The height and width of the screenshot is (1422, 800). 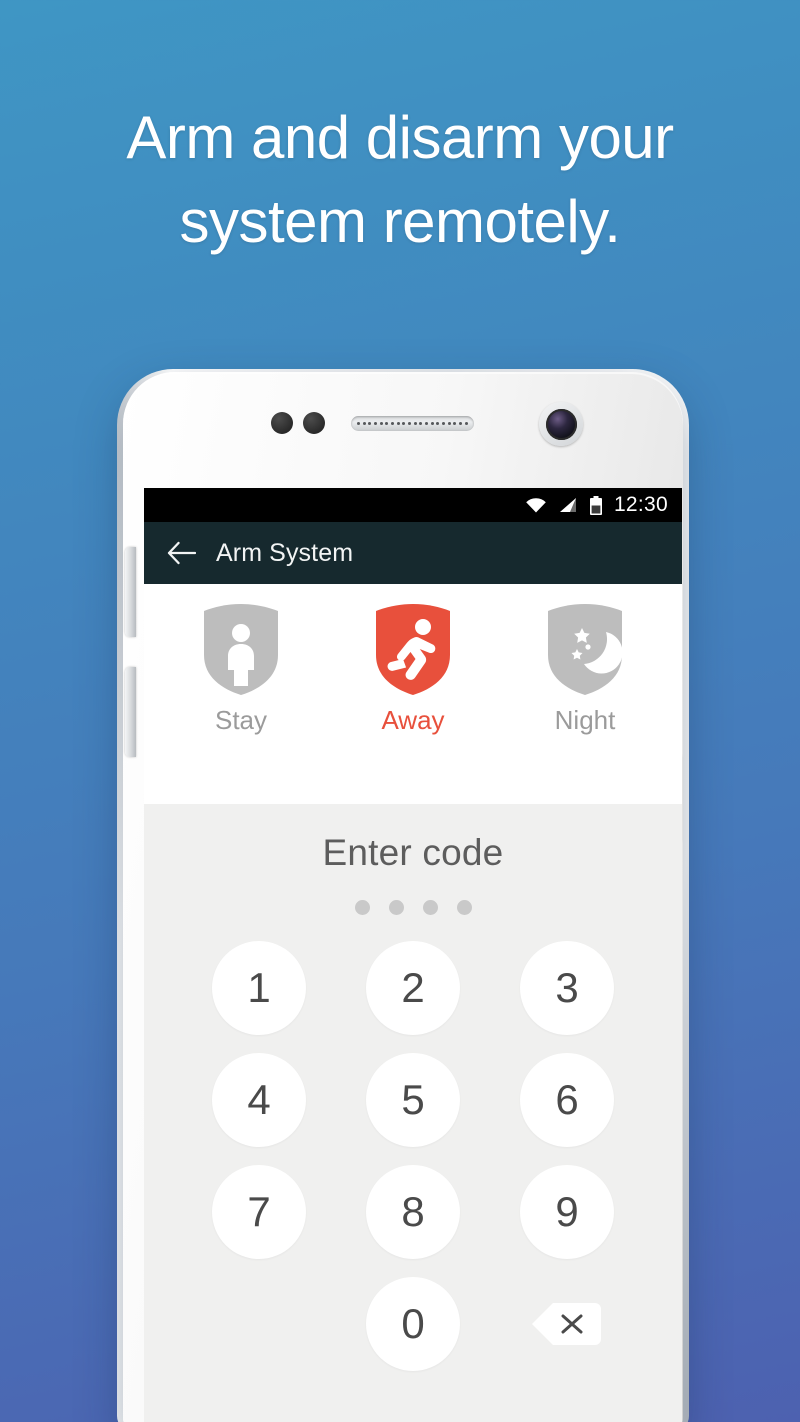 I want to click on status-bar-clock: 12:30, so click(x=640, y=504).